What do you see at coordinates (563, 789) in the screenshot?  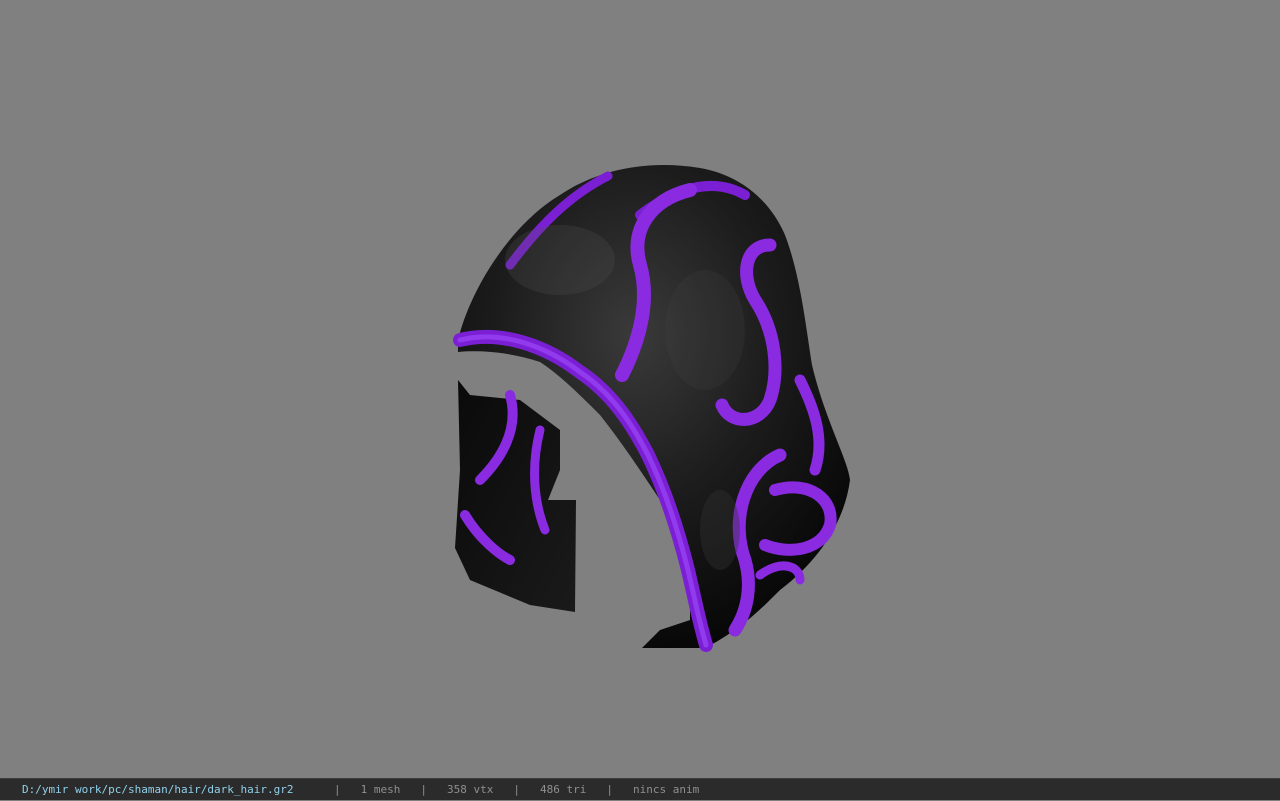 I see `triangle-count: 486 tri` at bounding box center [563, 789].